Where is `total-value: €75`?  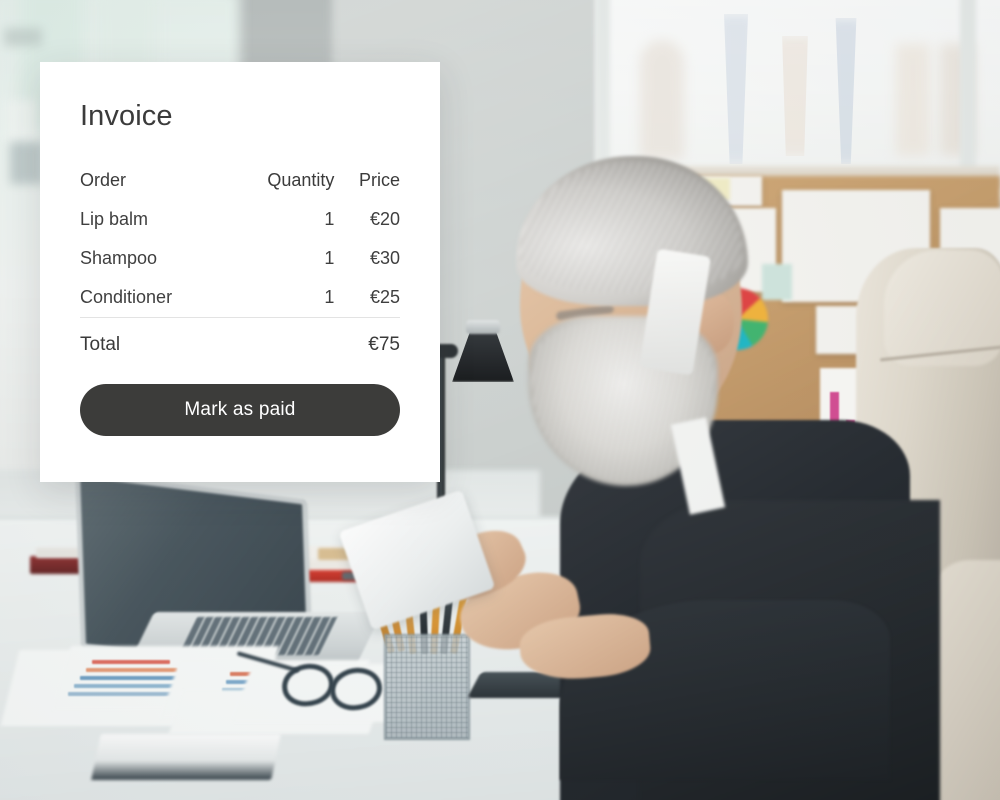 total-value: €75 is located at coordinates (367, 338).